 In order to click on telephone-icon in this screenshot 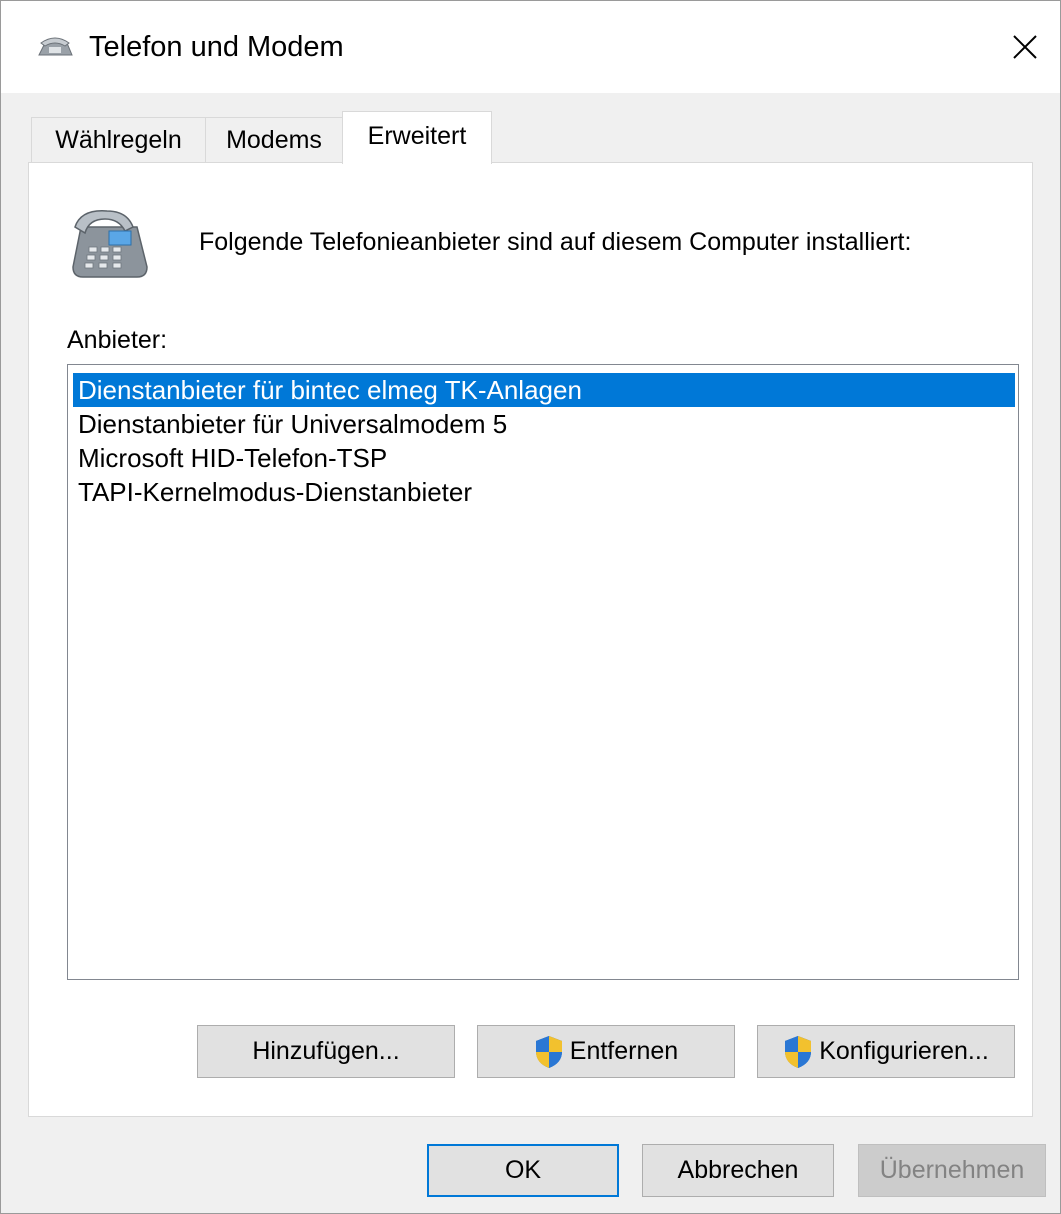, I will do `click(55, 46)`.